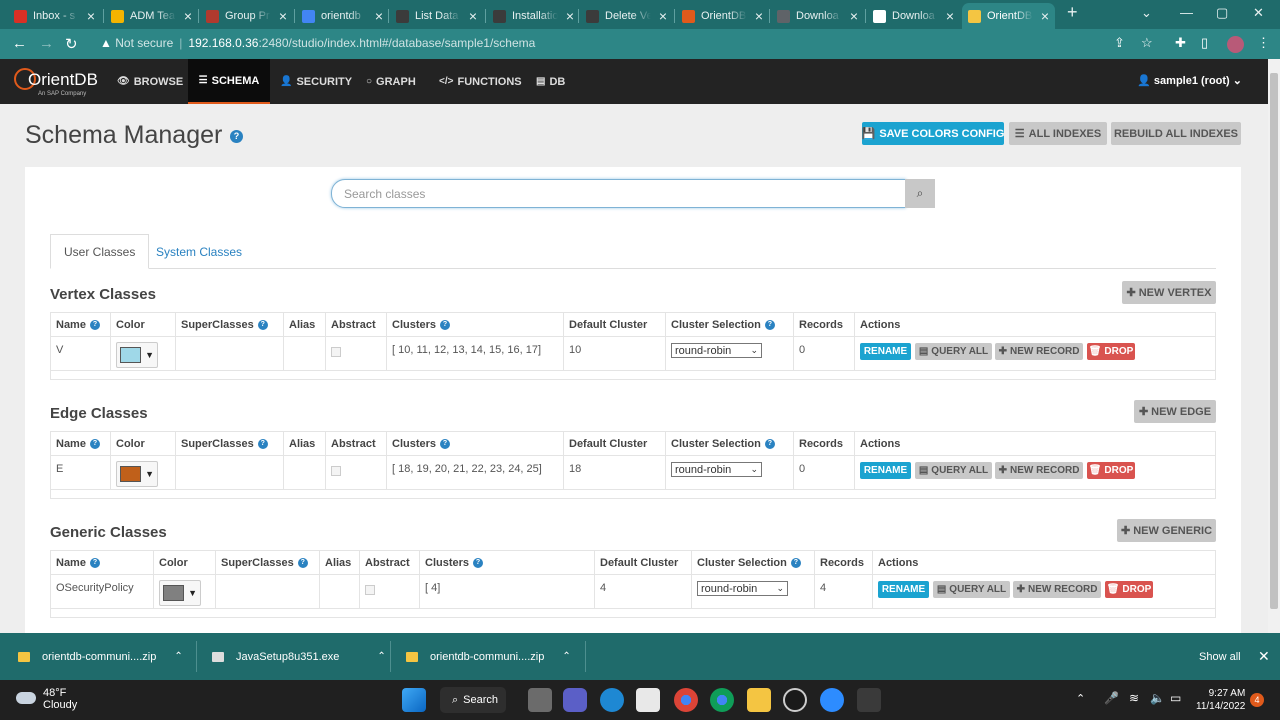 The image size is (1280, 720). What do you see at coordinates (394, 81) in the screenshot?
I see `nav-graph: ○ GRAPH` at bounding box center [394, 81].